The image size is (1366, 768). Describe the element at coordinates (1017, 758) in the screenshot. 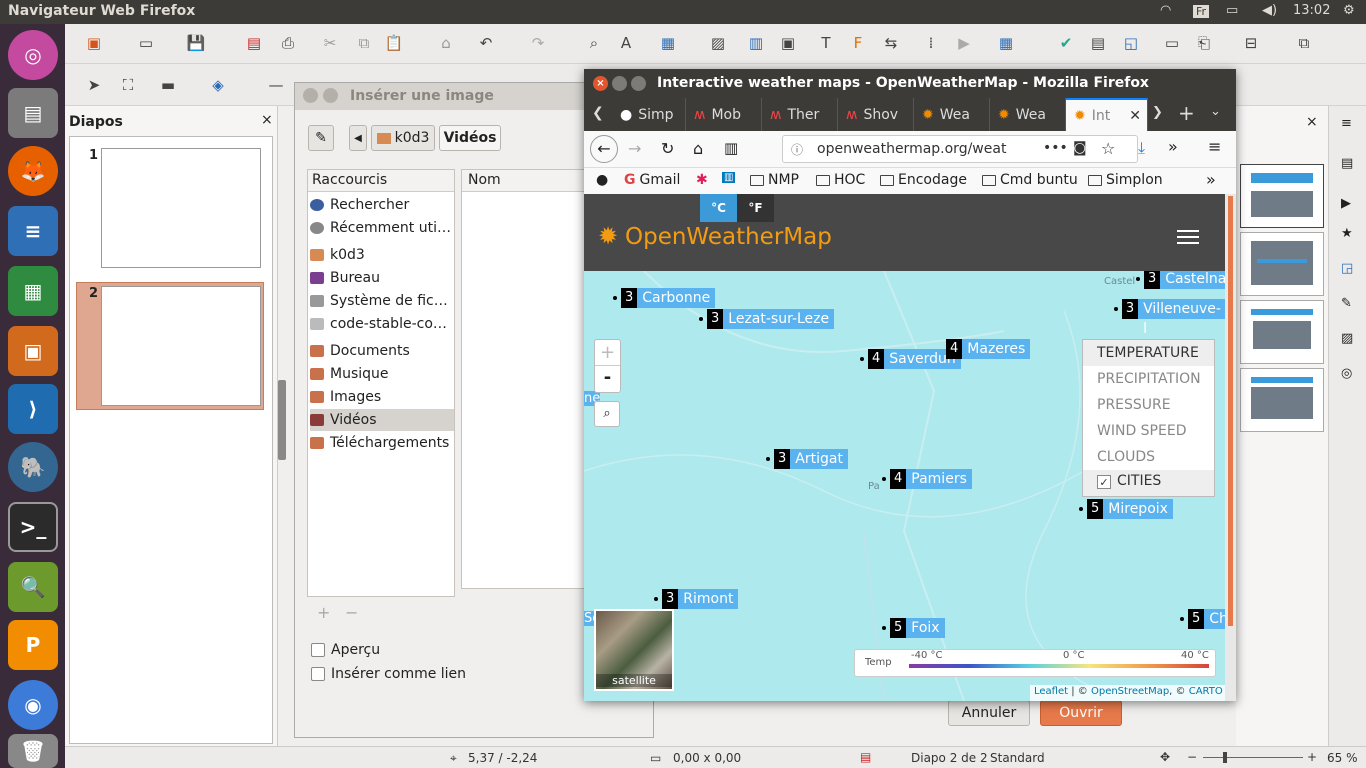

I see `layout-name: Standard` at that location.